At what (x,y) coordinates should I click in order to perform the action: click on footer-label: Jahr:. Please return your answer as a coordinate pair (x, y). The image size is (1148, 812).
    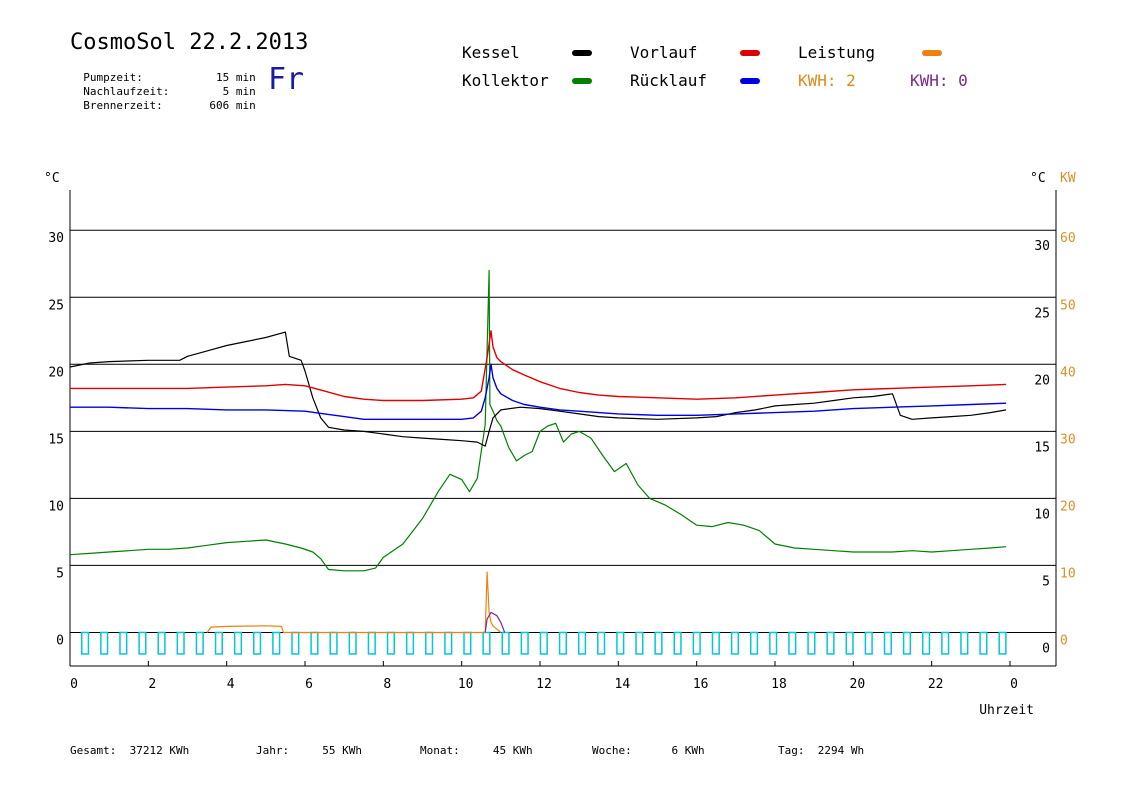
    Looking at the image, I should click on (273, 750).